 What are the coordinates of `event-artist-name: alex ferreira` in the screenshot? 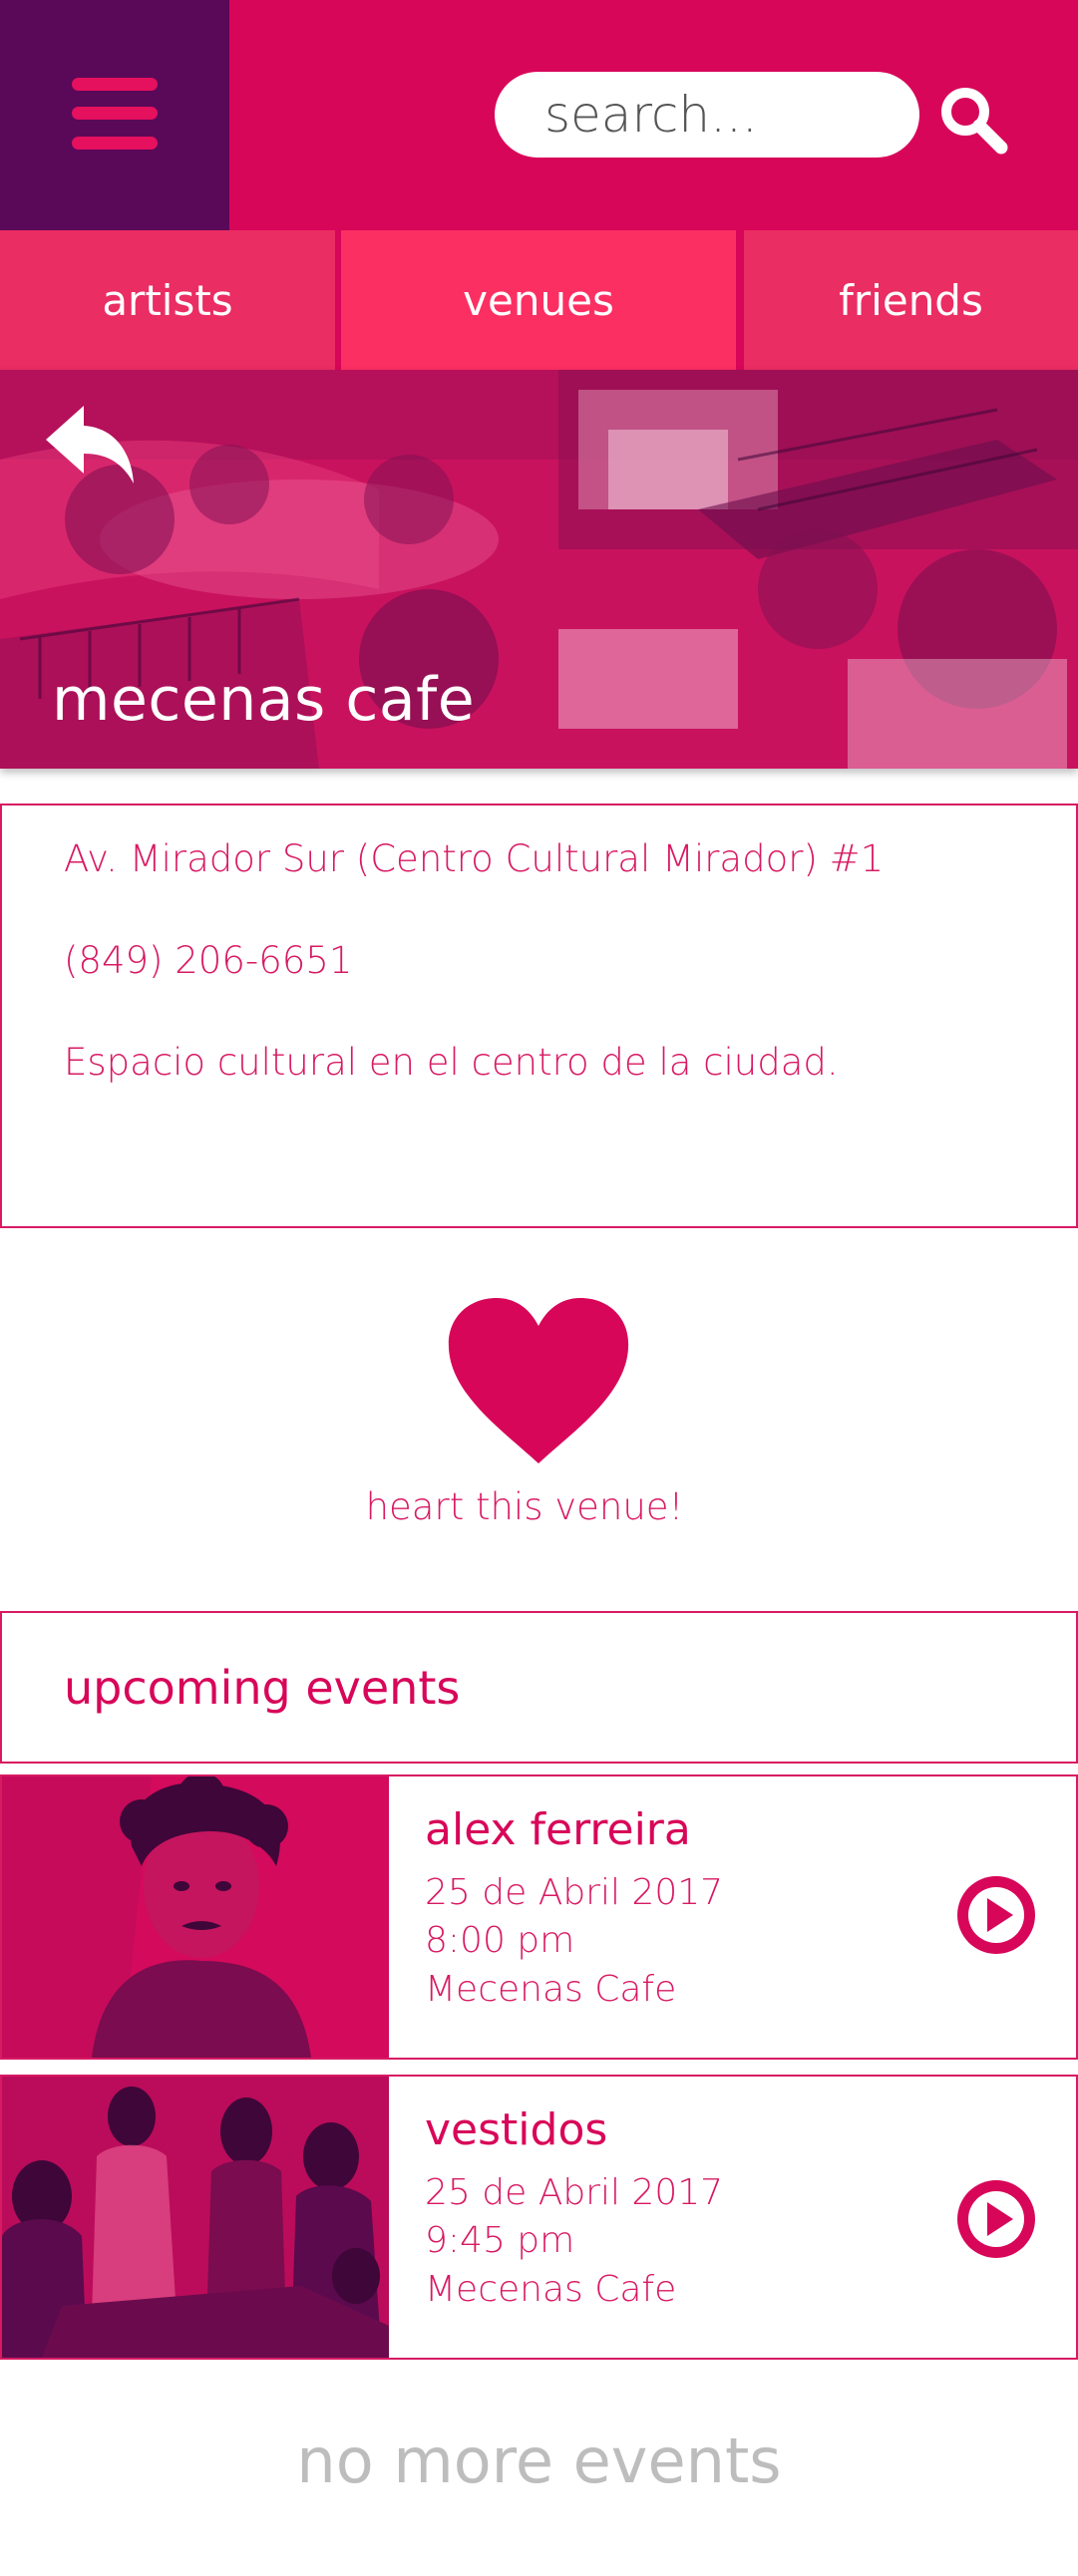 It's located at (558, 1829).